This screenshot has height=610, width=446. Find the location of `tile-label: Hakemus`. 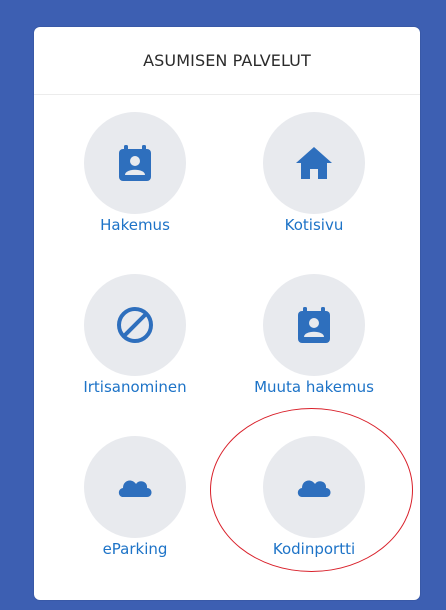

tile-label: Hakemus is located at coordinates (135, 225).